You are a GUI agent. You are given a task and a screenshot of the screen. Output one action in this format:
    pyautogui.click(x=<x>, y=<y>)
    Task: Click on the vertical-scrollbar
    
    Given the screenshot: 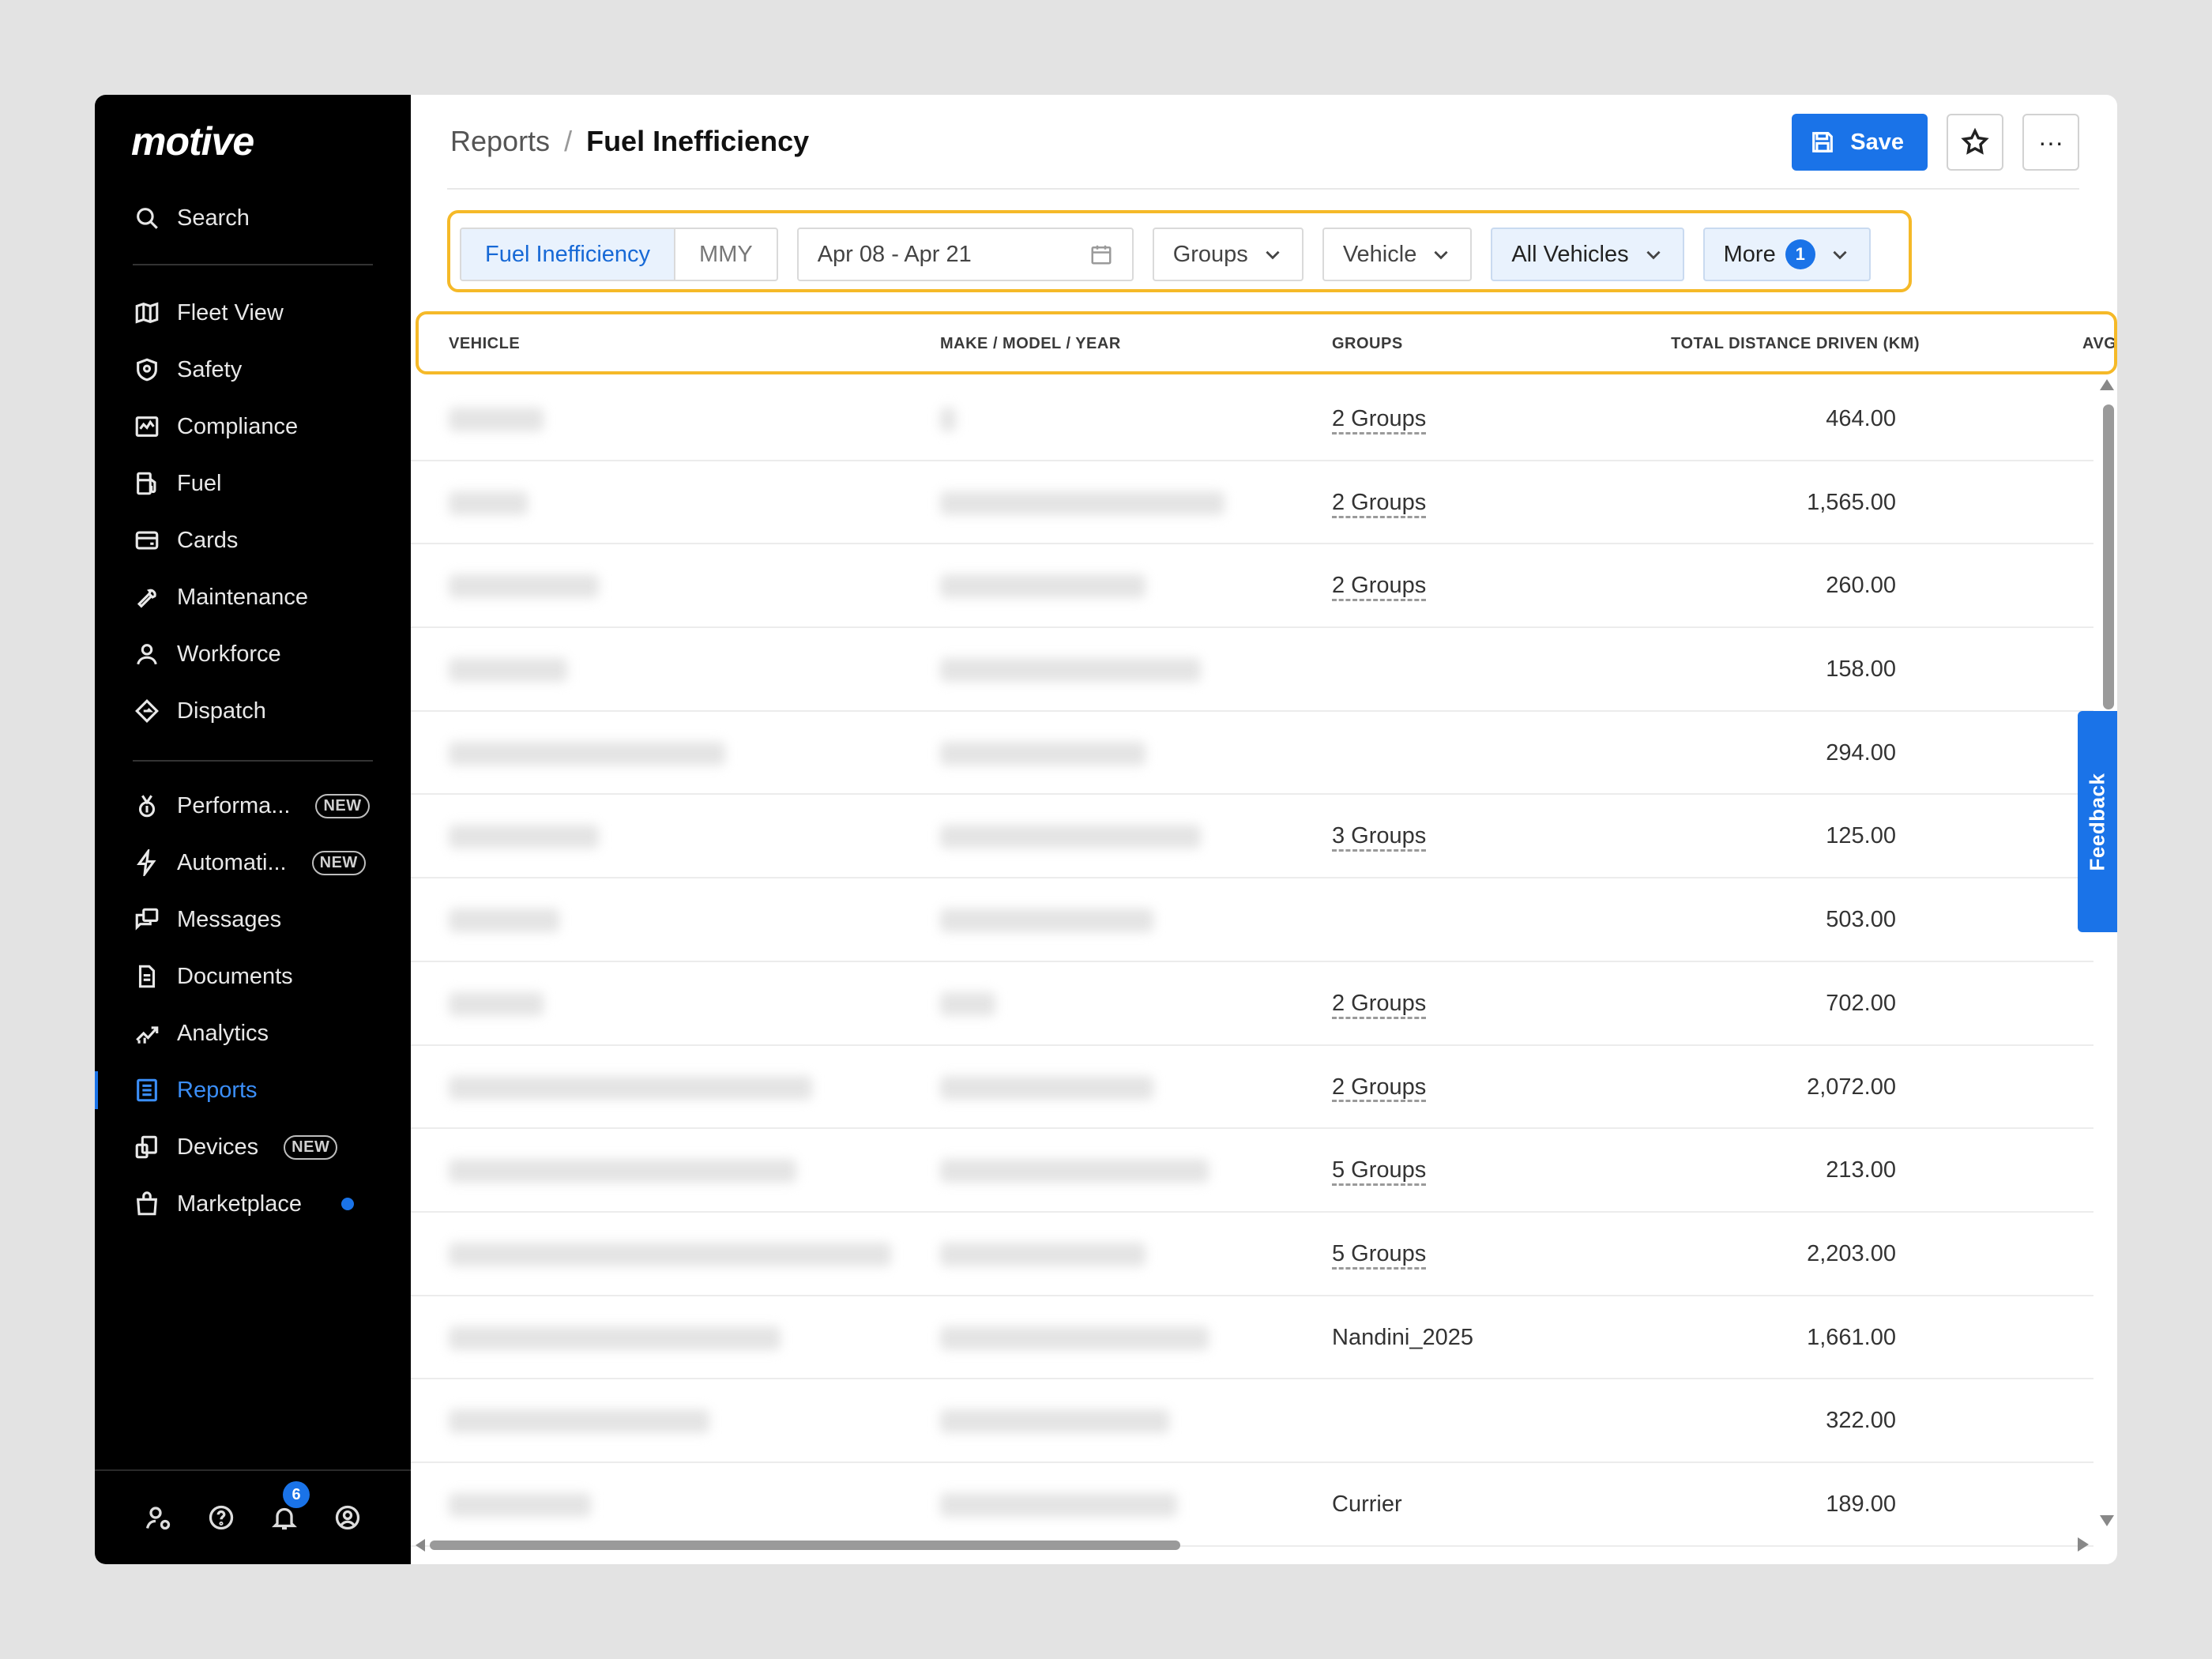 What is the action you would take?
    pyautogui.click(x=2108, y=556)
    